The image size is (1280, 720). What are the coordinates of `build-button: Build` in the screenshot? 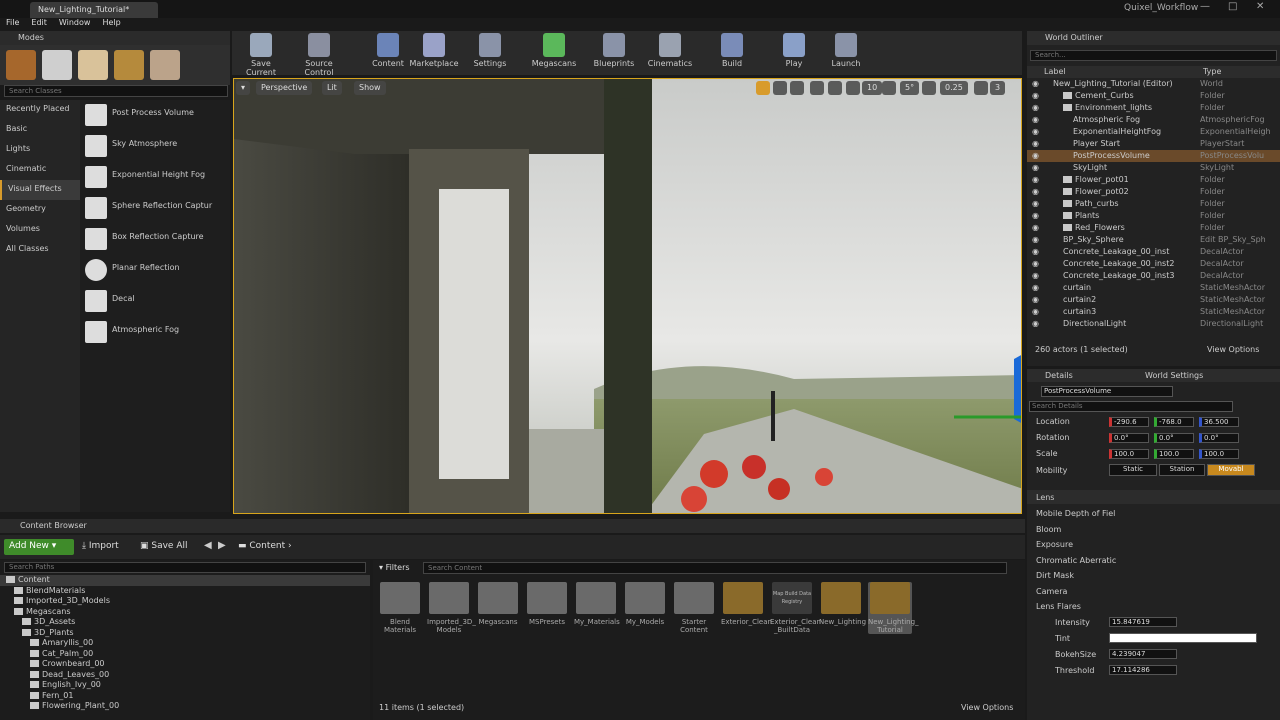 It's located at (732, 50).